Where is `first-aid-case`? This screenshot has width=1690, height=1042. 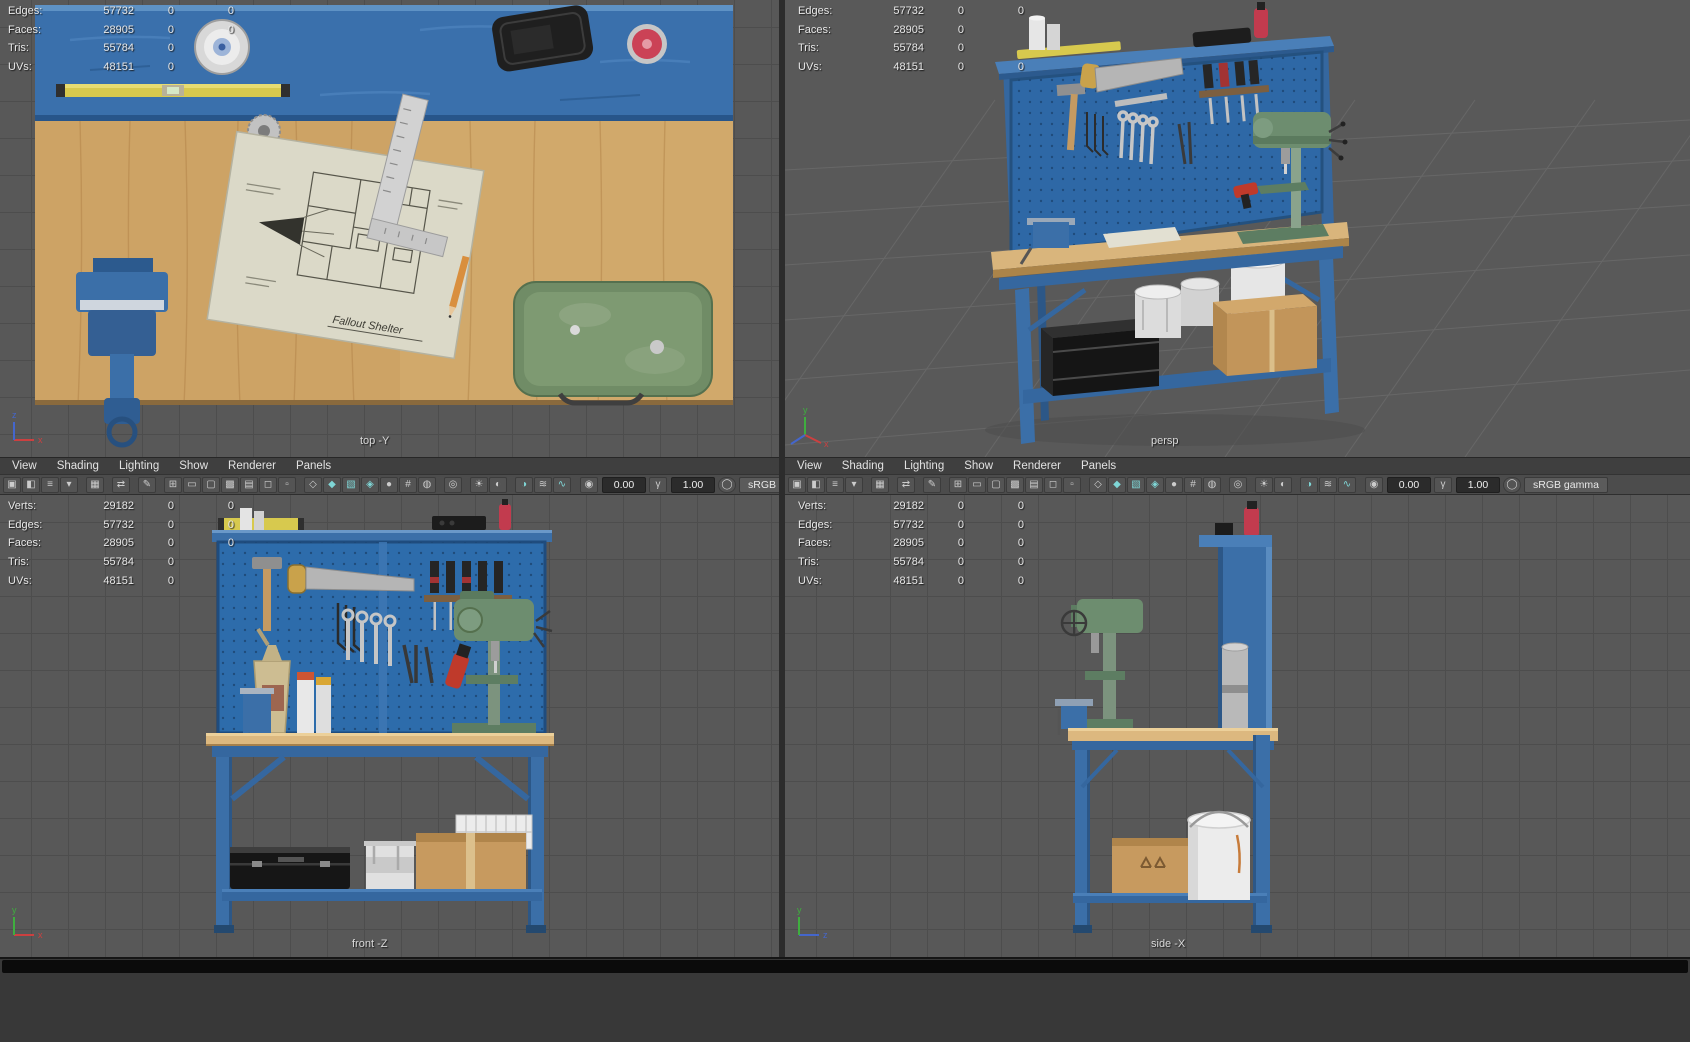
first-aid-case is located at coordinates (613, 343).